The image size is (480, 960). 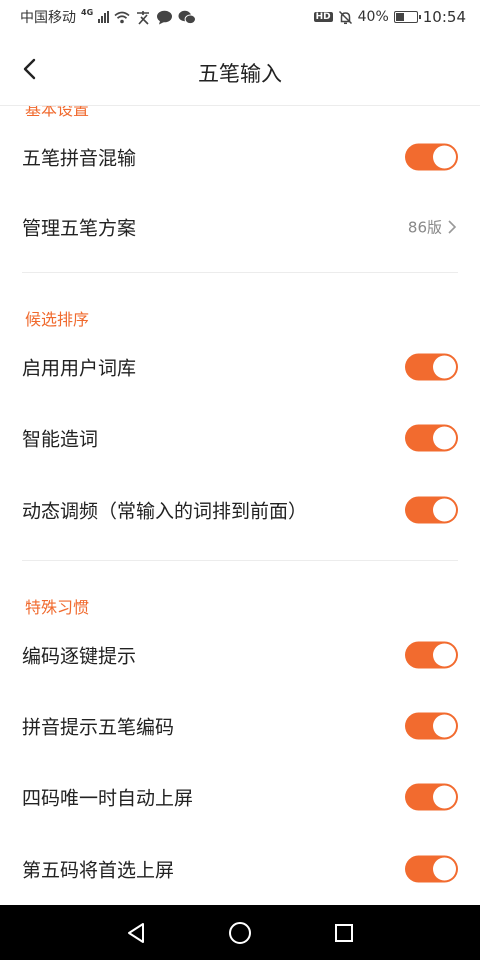 What do you see at coordinates (345, 17) in the screenshot?
I see `bell-off-icon` at bounding box center [345, 17].